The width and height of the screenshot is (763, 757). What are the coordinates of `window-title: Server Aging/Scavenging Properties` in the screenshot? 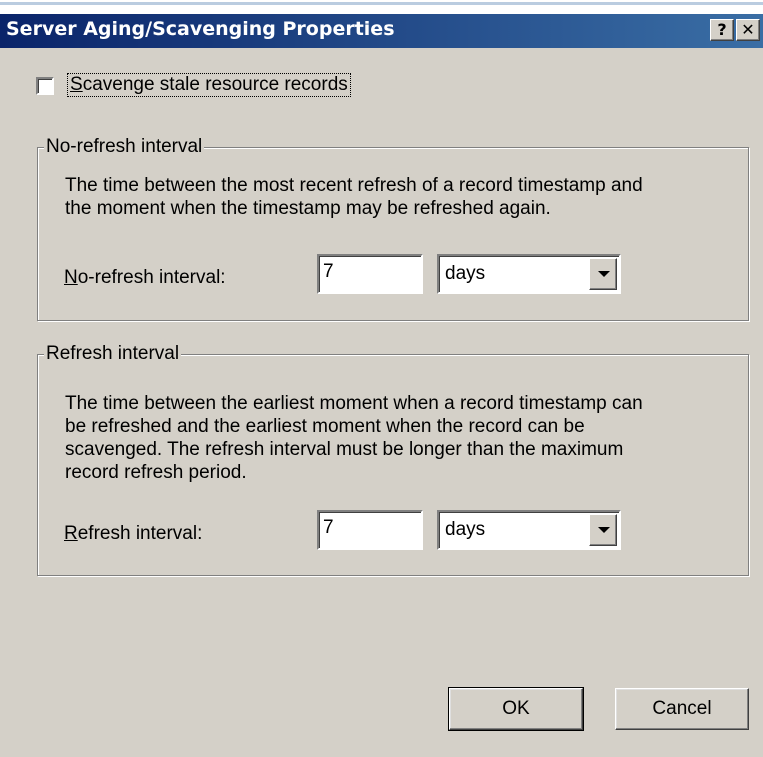 It's located at (200, 29).